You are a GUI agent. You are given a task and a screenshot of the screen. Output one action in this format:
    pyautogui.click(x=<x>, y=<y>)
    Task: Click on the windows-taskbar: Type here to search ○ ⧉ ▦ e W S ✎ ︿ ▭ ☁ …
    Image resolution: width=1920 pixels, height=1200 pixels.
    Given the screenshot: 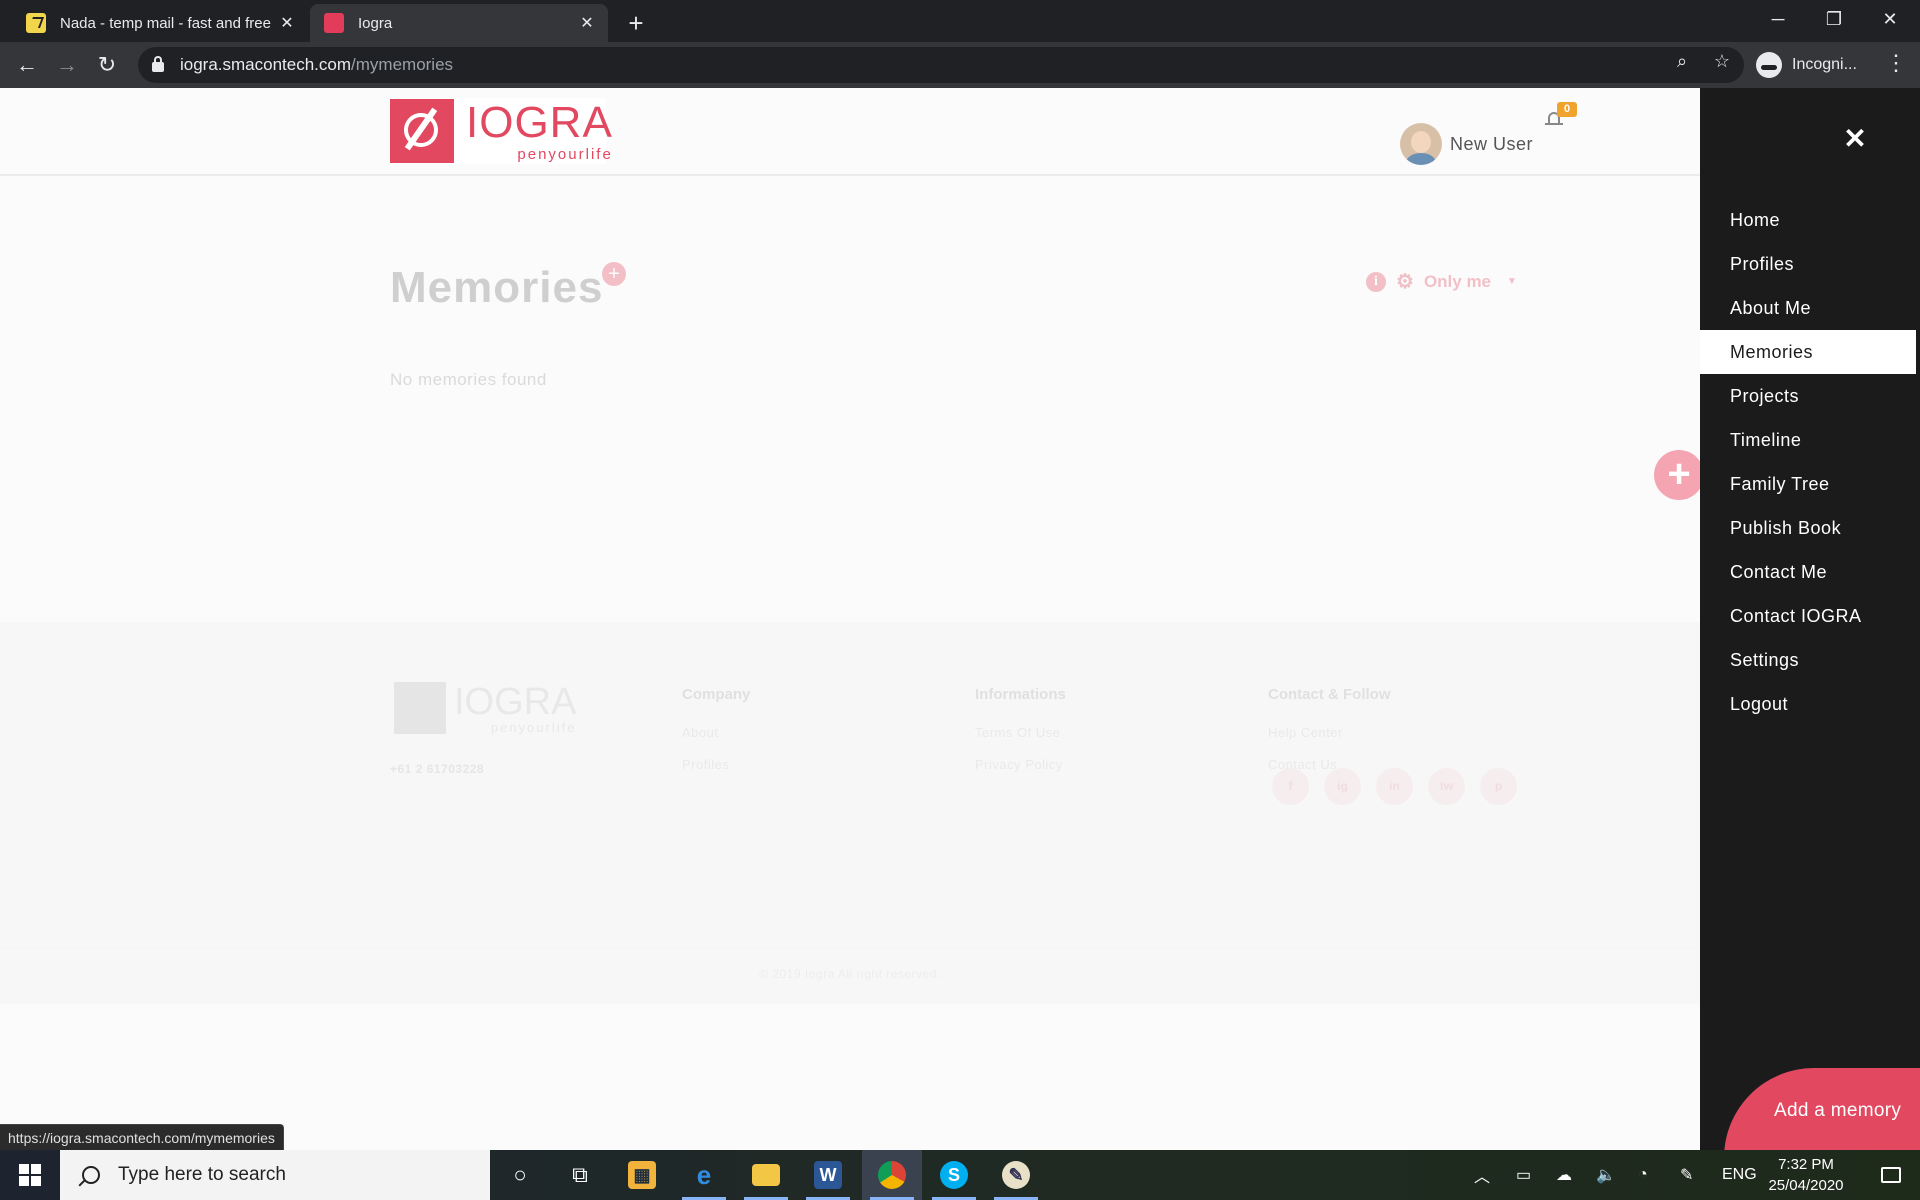 What is the action you would take?
    pyautogui.click(x=960, y=1175)
    